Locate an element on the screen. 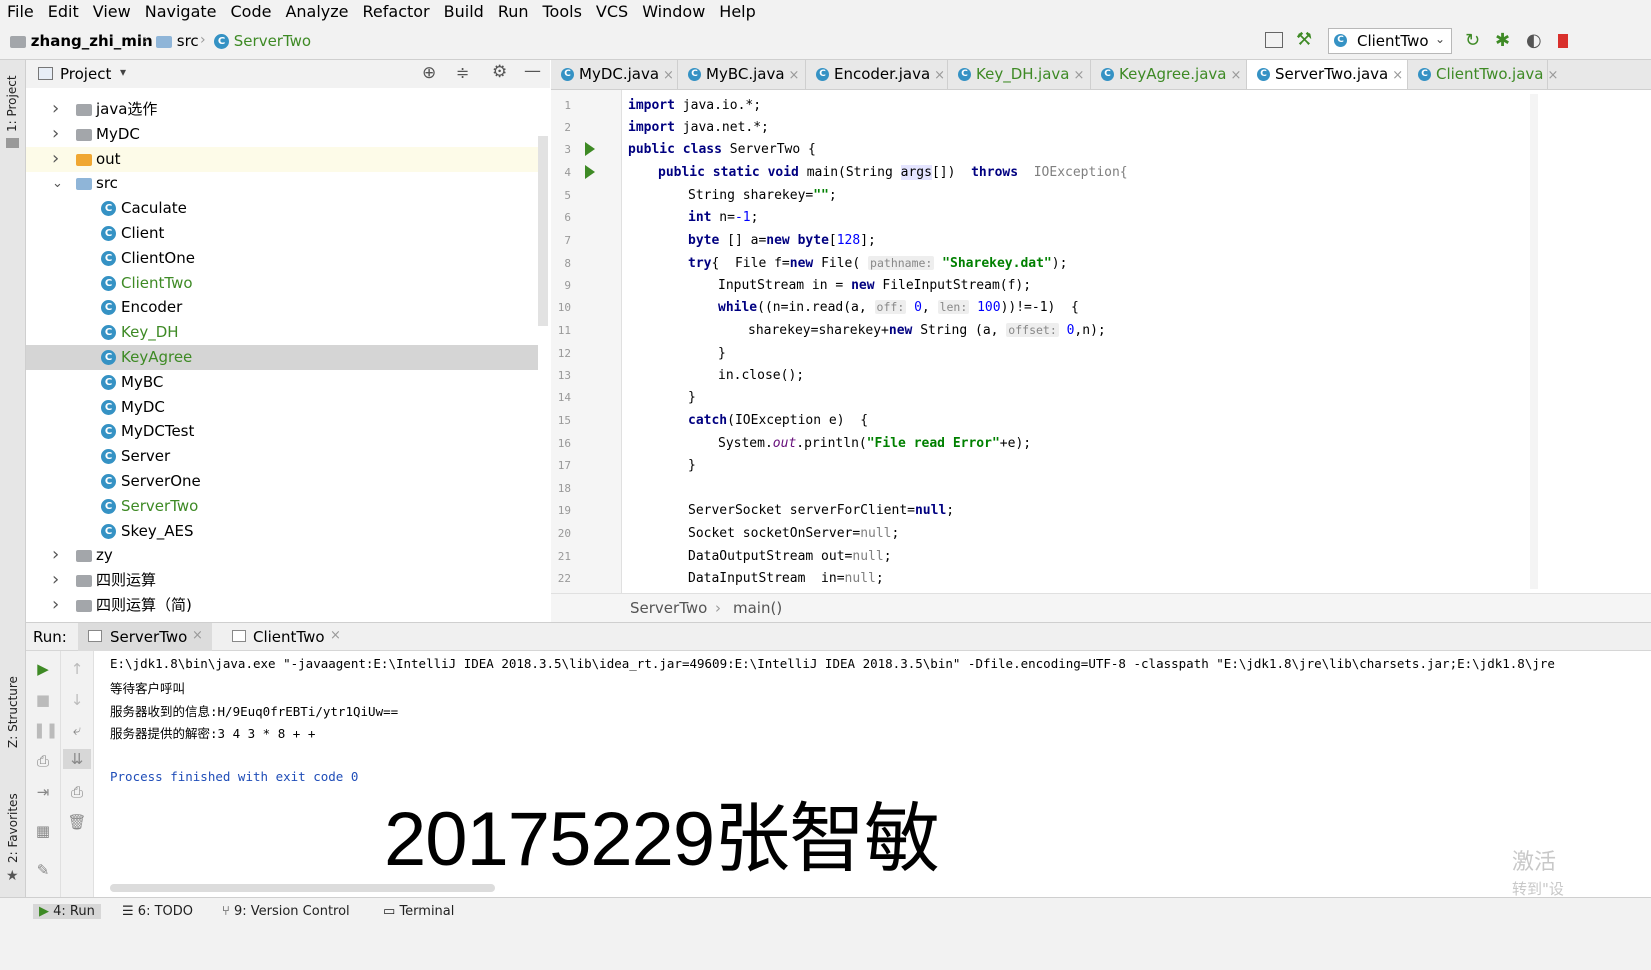  tree-item: C MyDCTest is located at coordinates (282, 431).